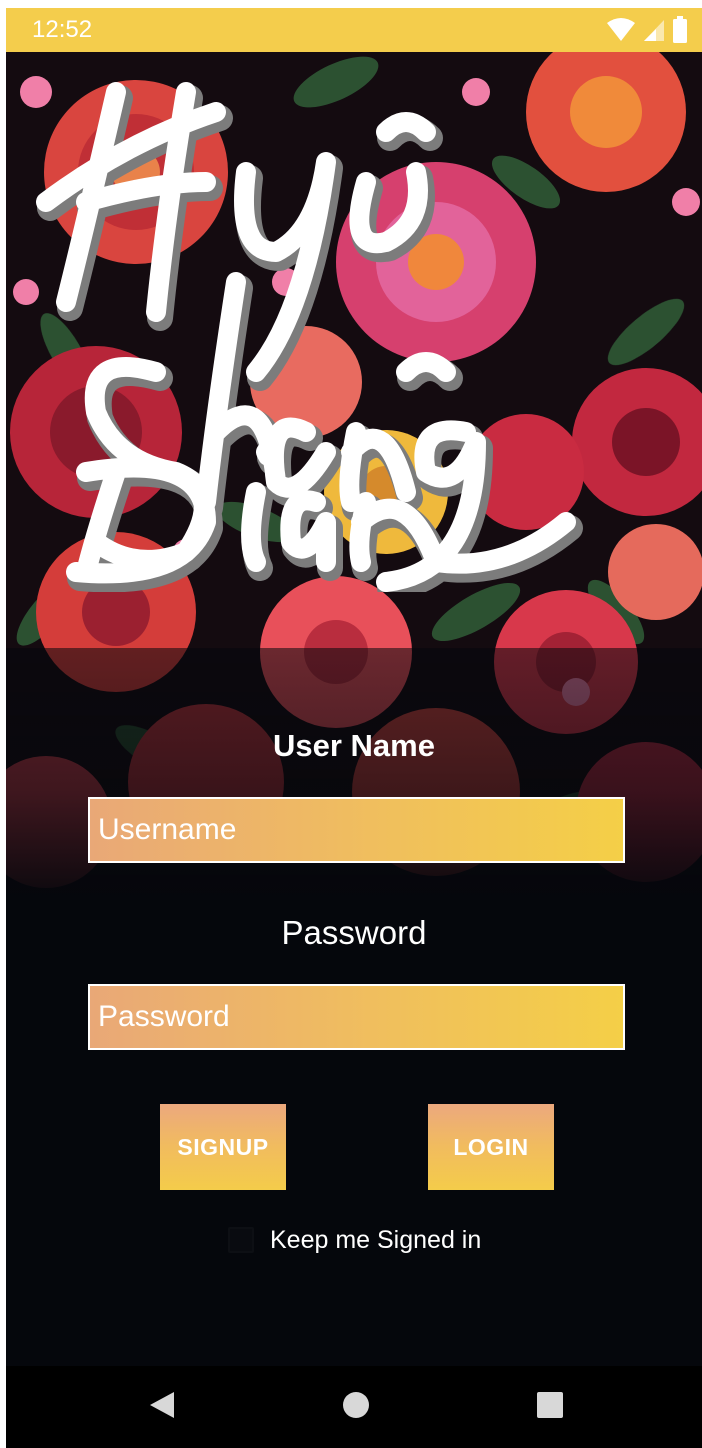 The height and width of the screenshot is (1448, 702). I want to click on nav-back-button, so click(162, 1407).